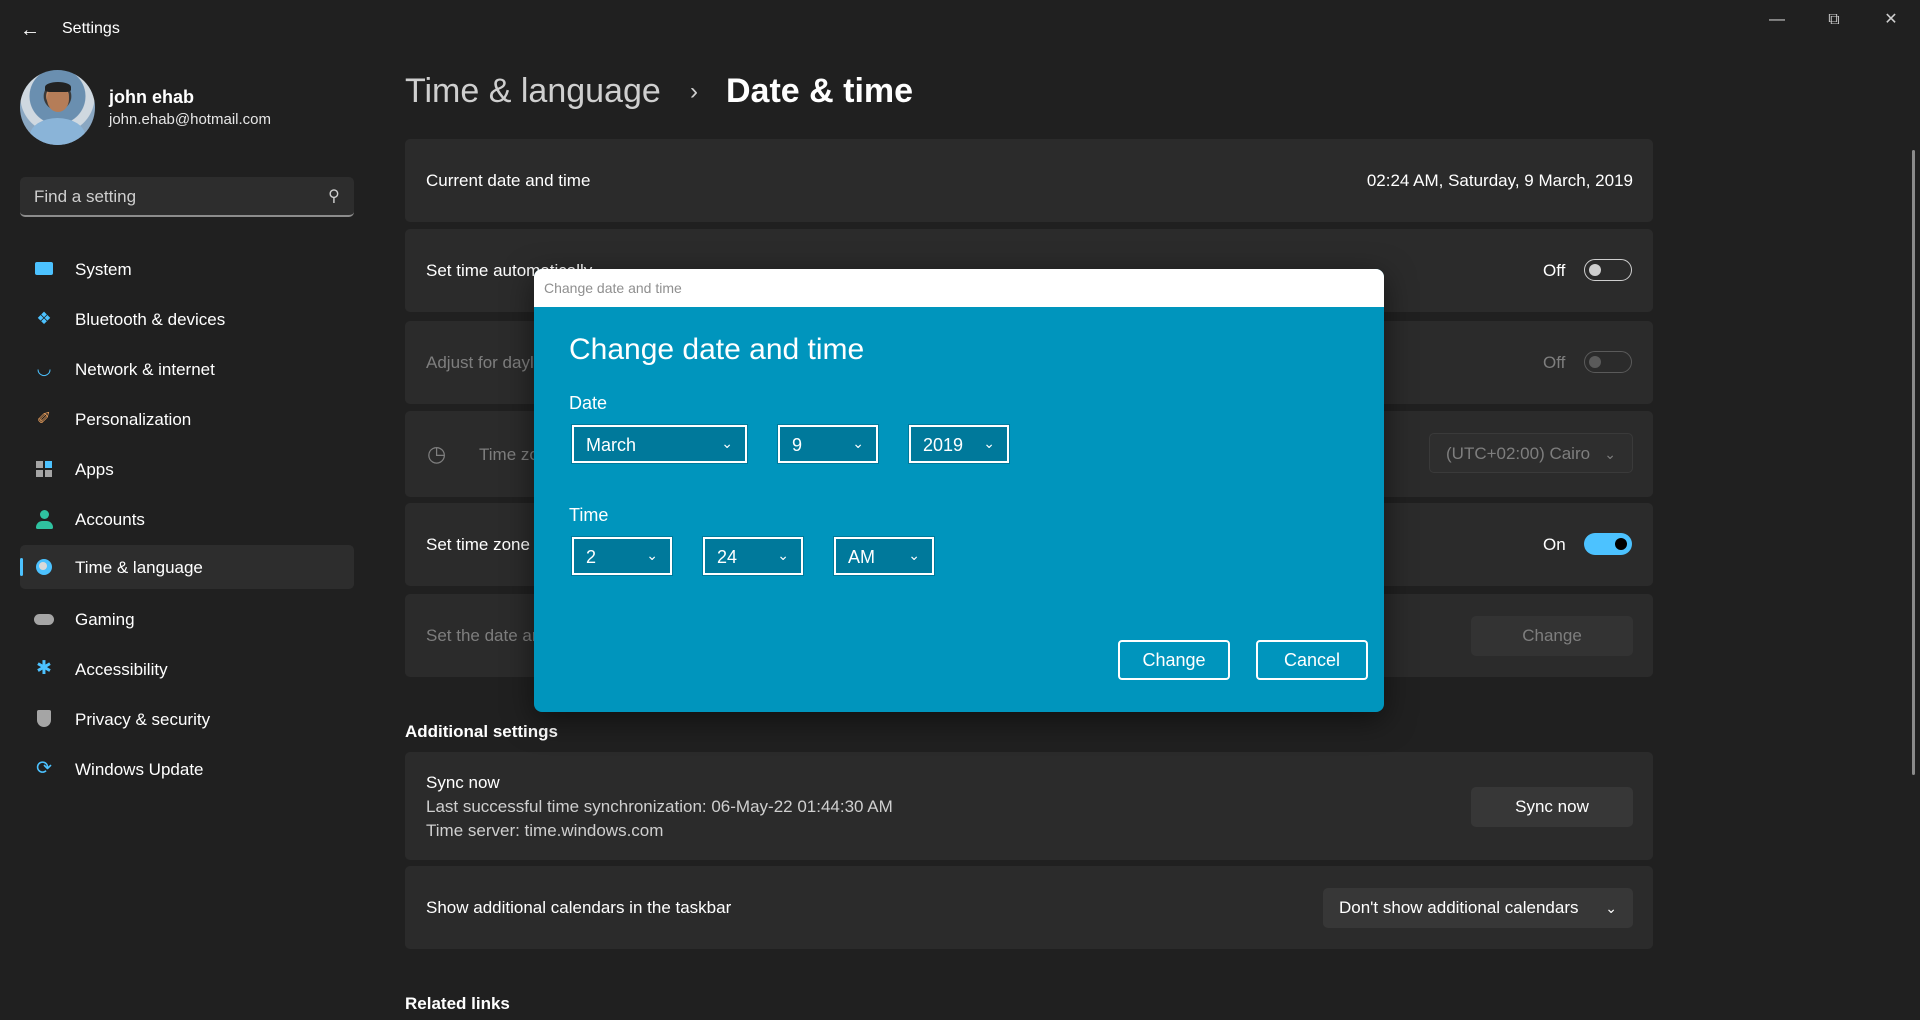 The height and width of the screenshot is (1020, 1920). Describe the element at coordinates (187, 269) in the screenshot. I see `sidebar-item-system: System` at that location.